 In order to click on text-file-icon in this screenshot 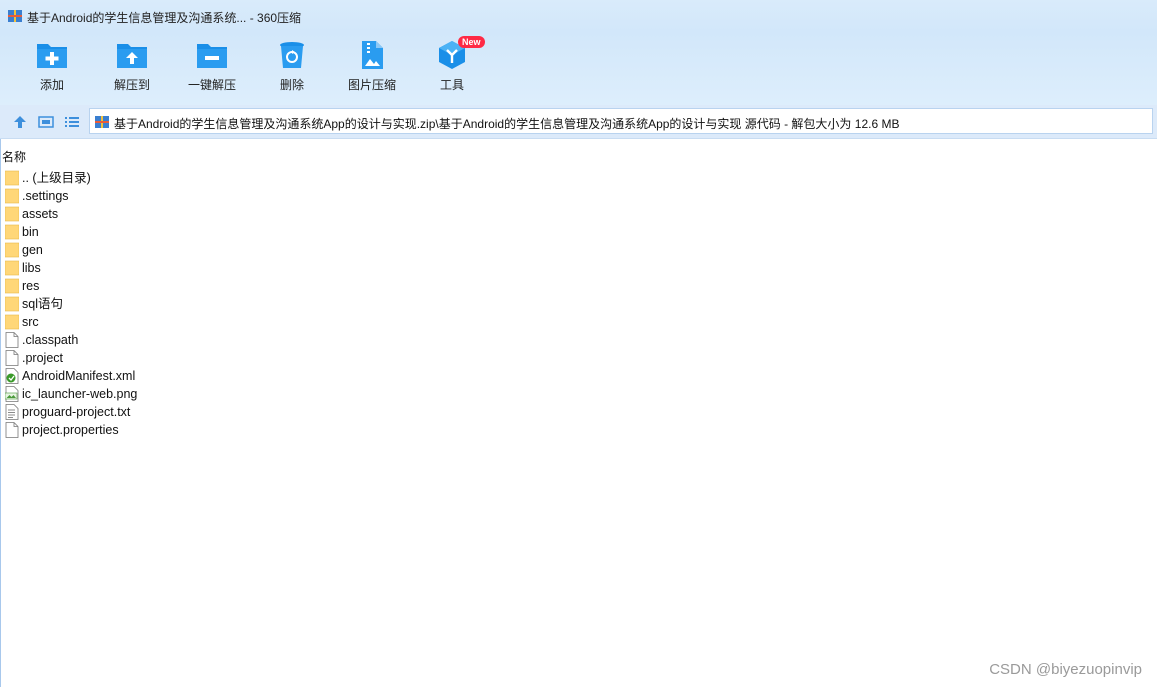, I will do `click(12, 412)`.